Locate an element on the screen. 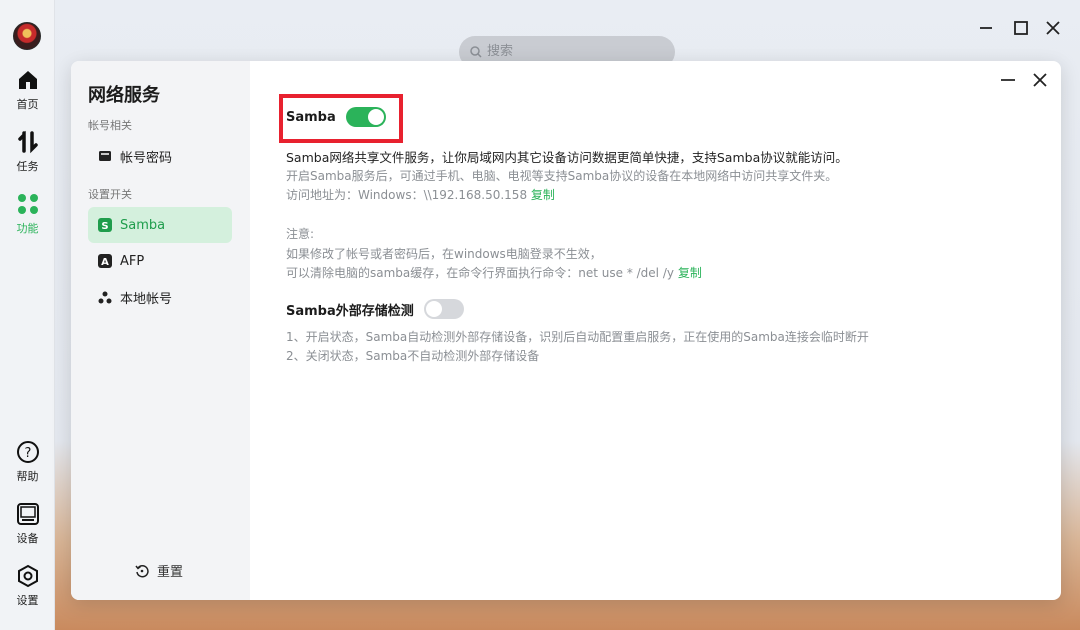 The height and width of the screenshot is (630, 1080). rail-label: 功能 is located at coordinates (27, 228).